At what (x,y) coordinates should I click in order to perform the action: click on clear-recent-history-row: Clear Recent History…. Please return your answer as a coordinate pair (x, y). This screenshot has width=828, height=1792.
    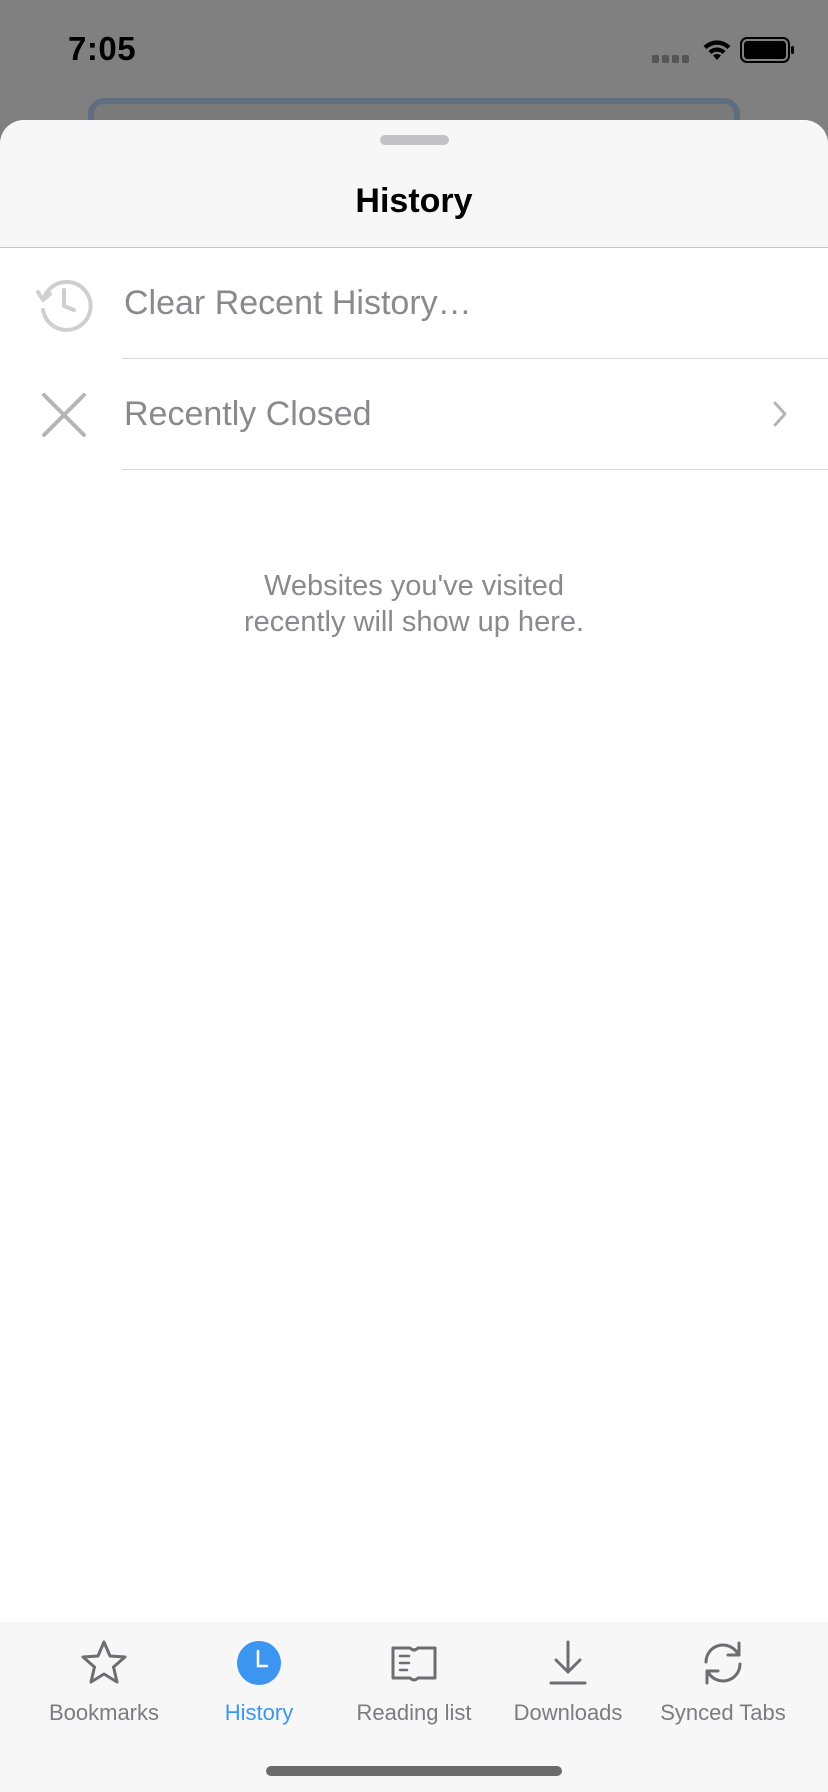
    Looking at the image, I should click on (414, 303).